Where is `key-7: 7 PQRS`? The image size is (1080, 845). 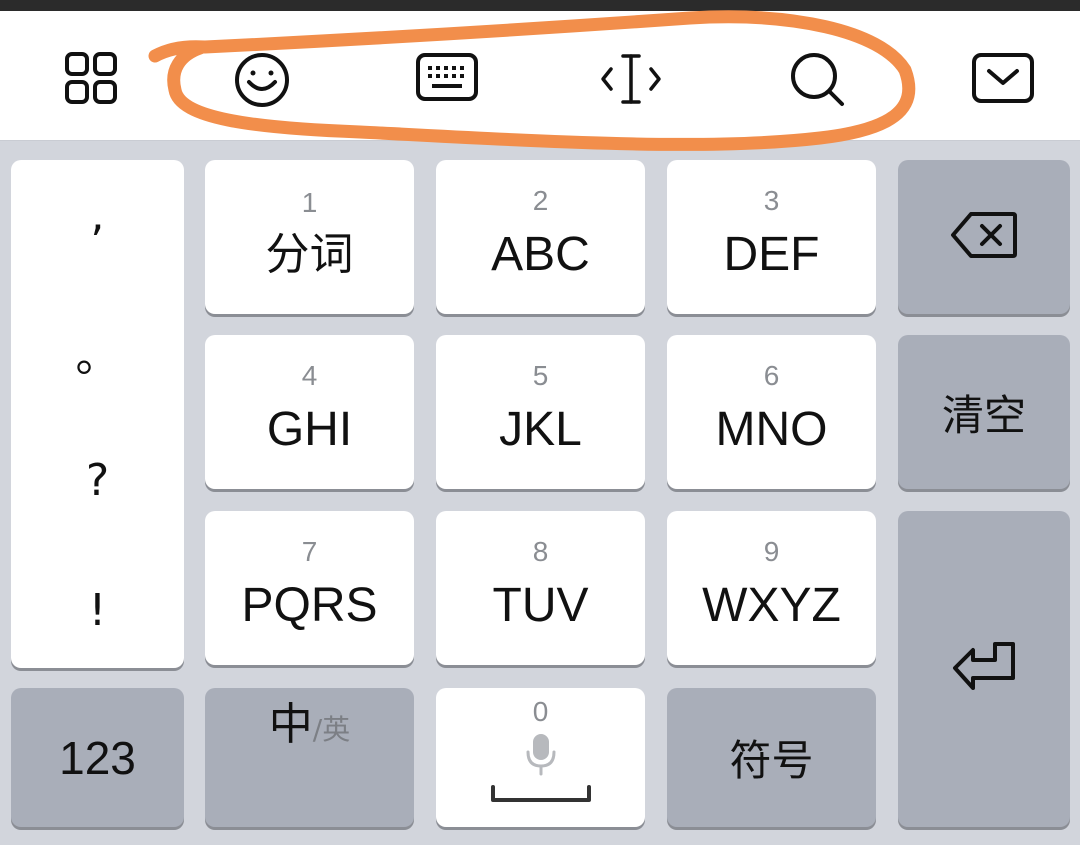
key-7: 7 PQRS is located at coordinates (309, 588).